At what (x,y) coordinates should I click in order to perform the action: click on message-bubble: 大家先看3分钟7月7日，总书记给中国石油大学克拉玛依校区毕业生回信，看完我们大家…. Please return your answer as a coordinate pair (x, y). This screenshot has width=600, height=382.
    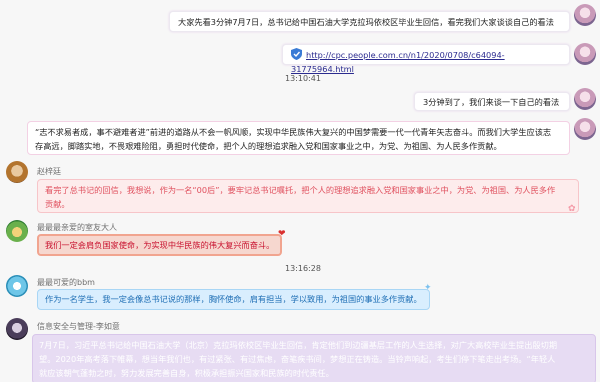
    Looking at the image, I should click on (369, 21).